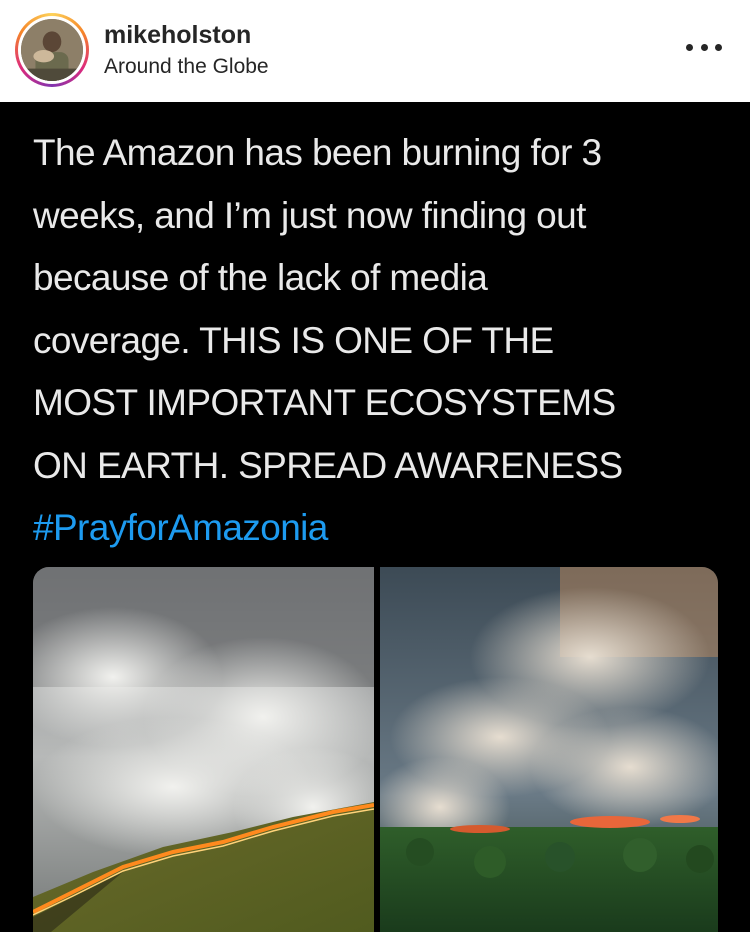 Image resolution: width=750 pixels, height=932 pixels. Describe the element at coordinates (378, 528) in the screenshot. I see `hashtag-link: #PrayforAmazonia` at that location.